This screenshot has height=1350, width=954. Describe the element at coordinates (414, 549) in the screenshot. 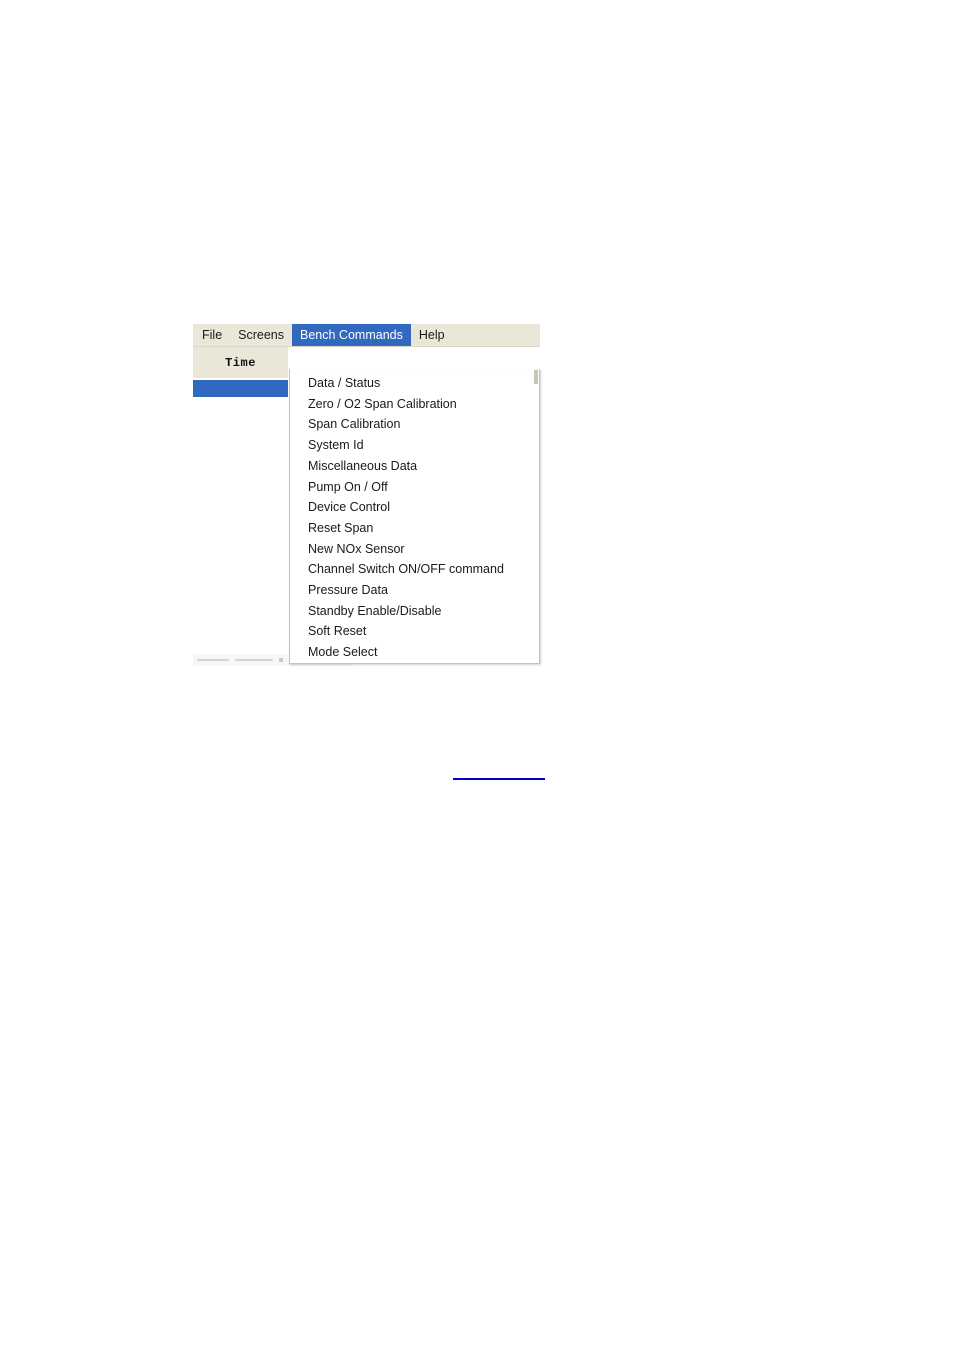

I see `menu-item-new-nox-sensor: New NOx Sensor` at that location.